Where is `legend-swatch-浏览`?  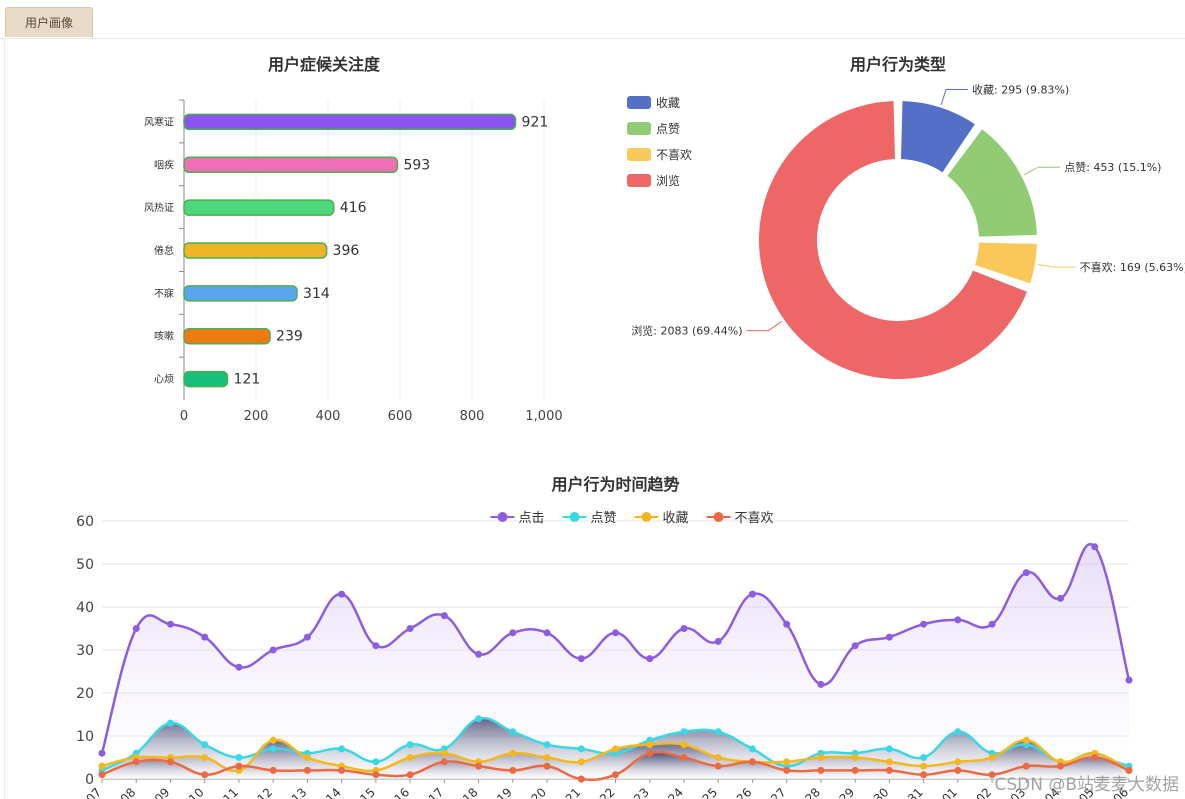 legend-swatch-浏览 is located at coordinates (639, 180).